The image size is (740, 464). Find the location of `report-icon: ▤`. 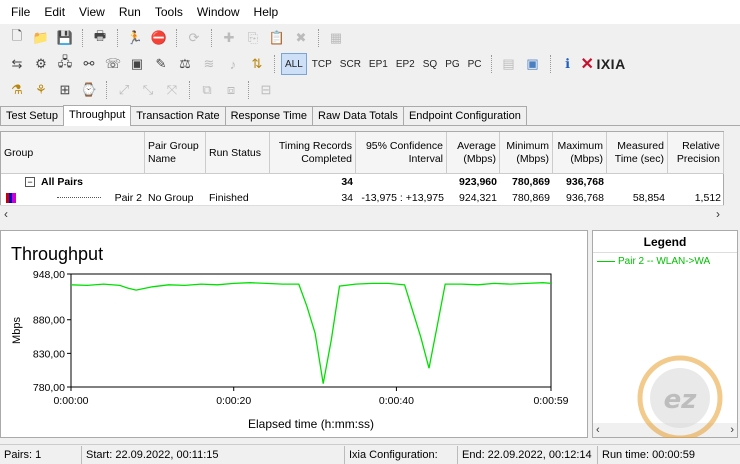

report-icon: ▤ is located at coordinates (509, 64).